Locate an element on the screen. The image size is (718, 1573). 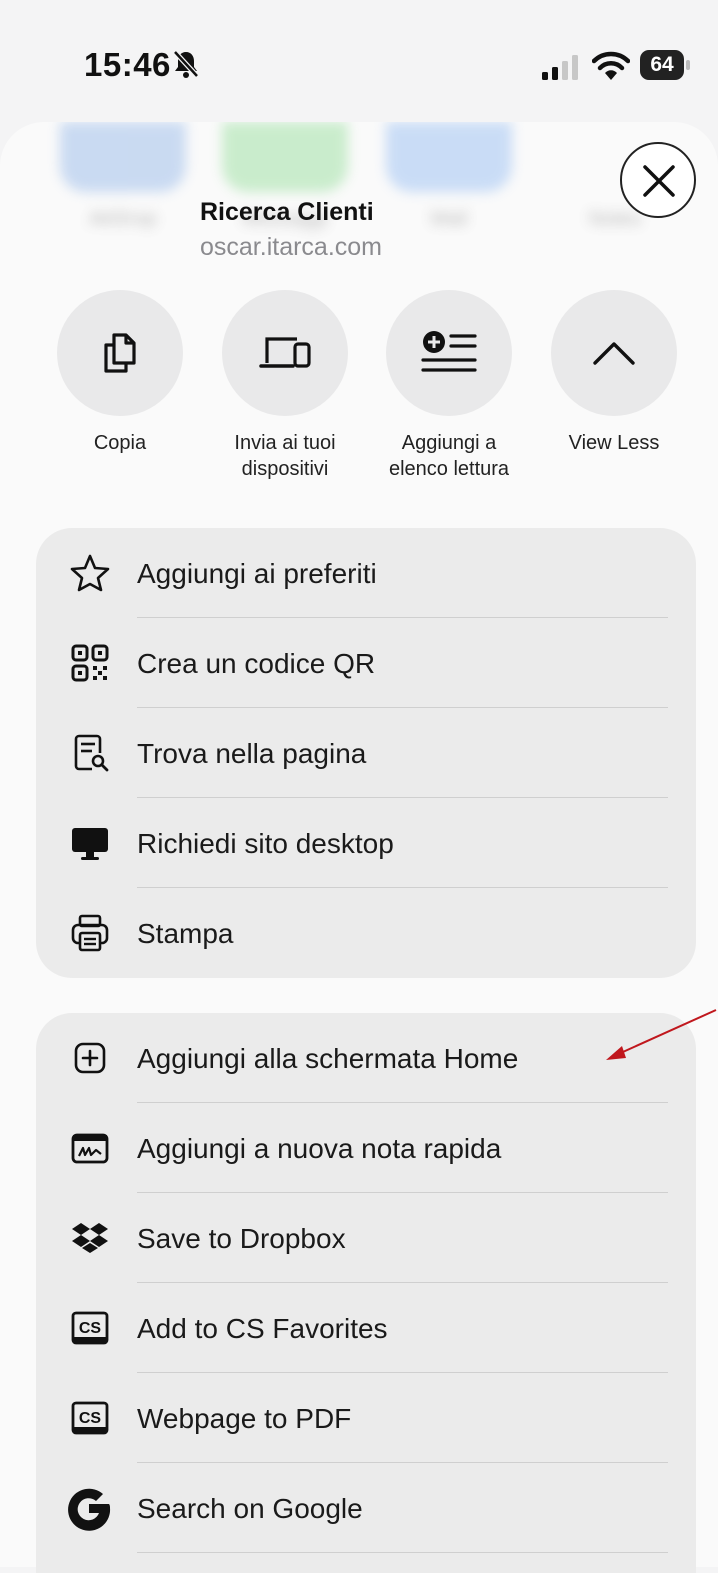
menu-item-label: Aggiungi alla schermata Home is located at coordinates (328, 1058).